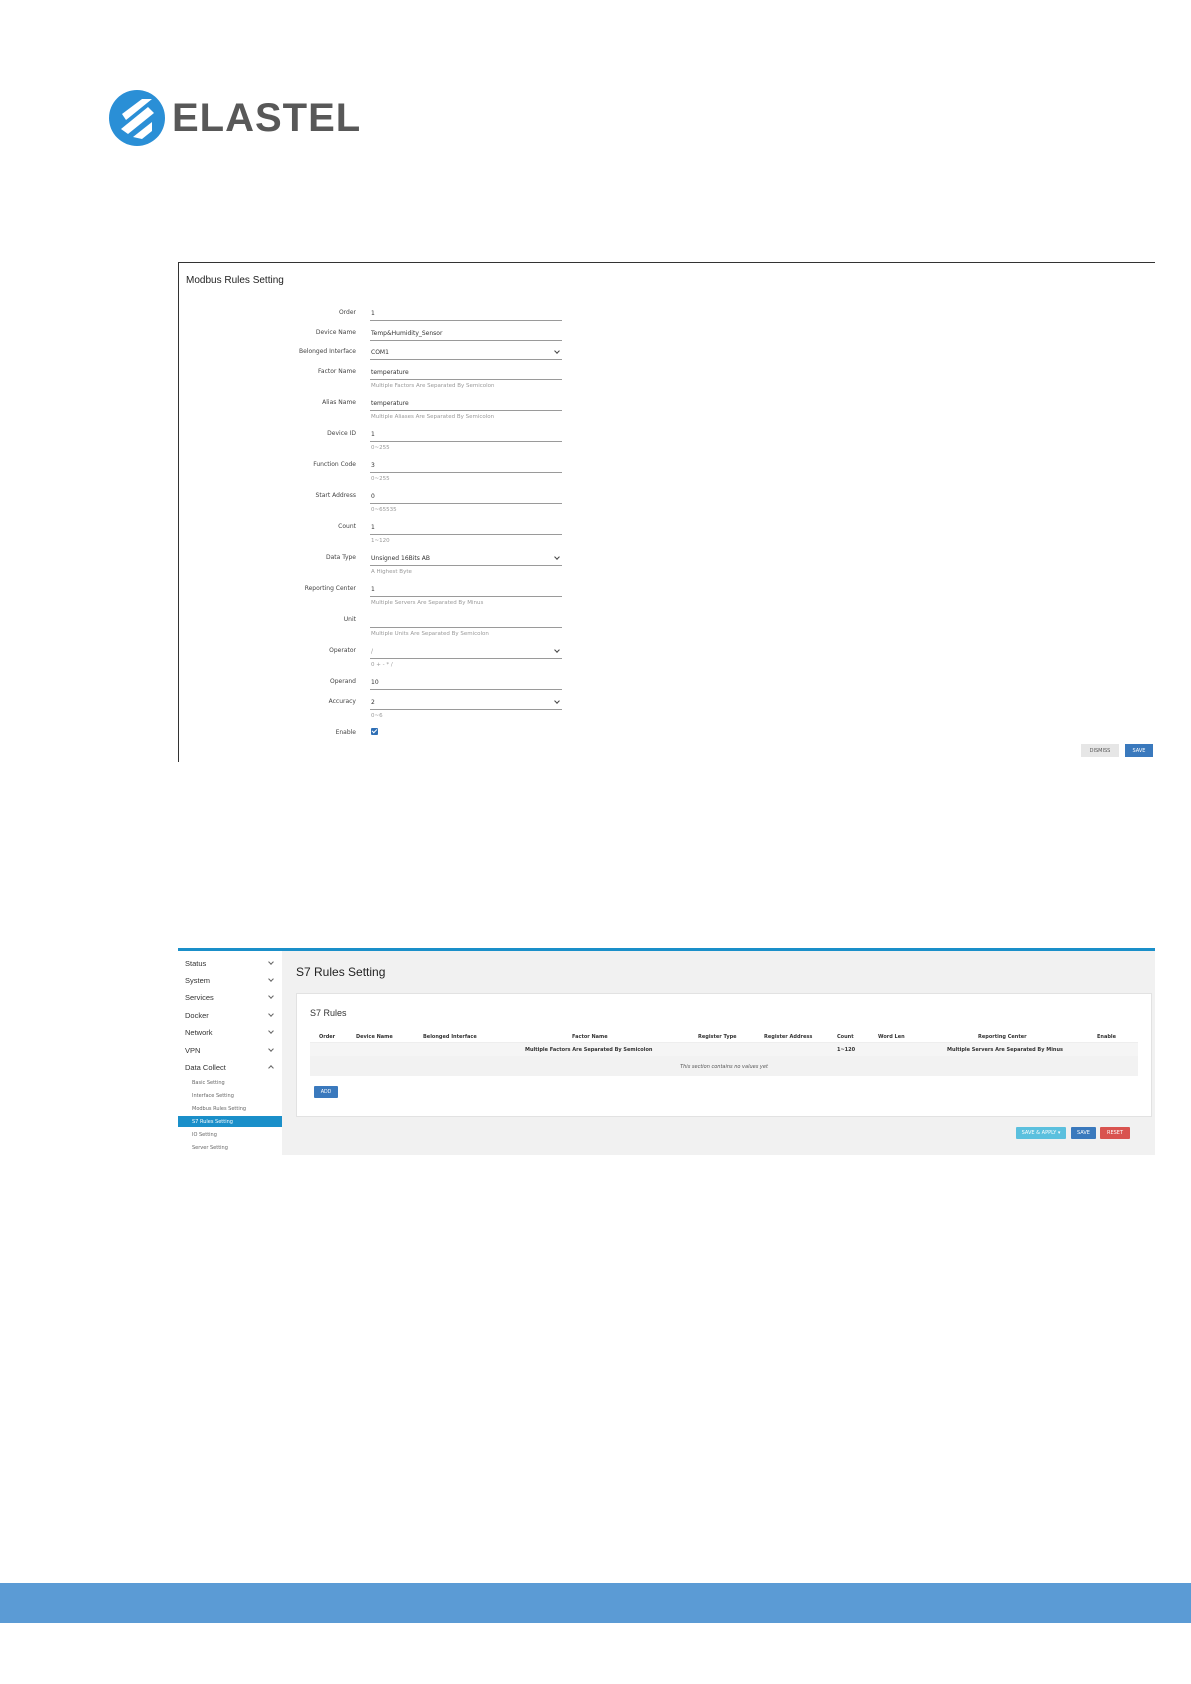 The height and width of the screenshot is (1684, 1191). I want to click on reporting-center-input: 1, so click(466, 589).